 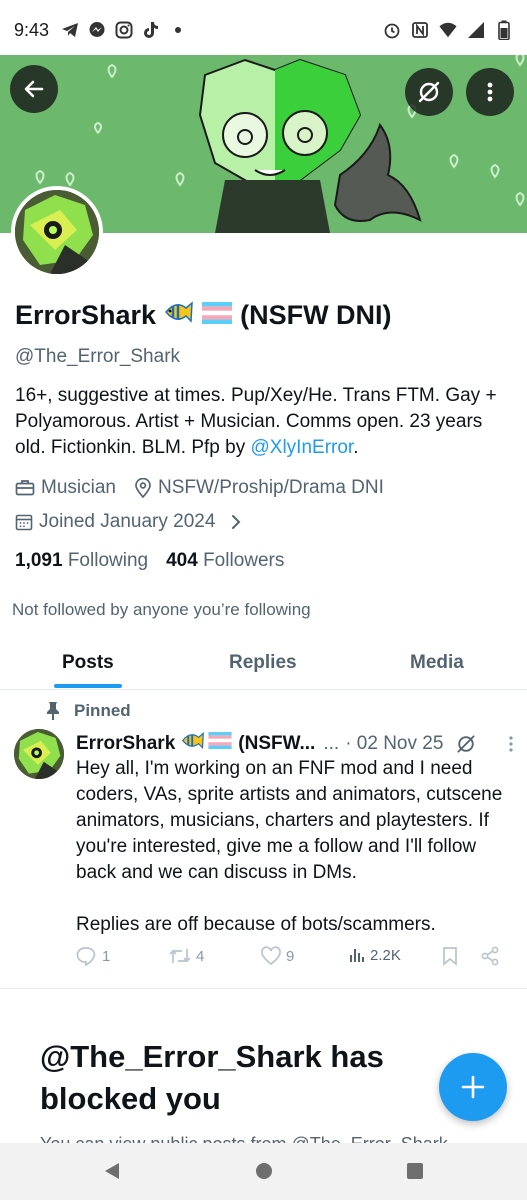 I want to click on compose-post-button, so click(x=473, y=1087).